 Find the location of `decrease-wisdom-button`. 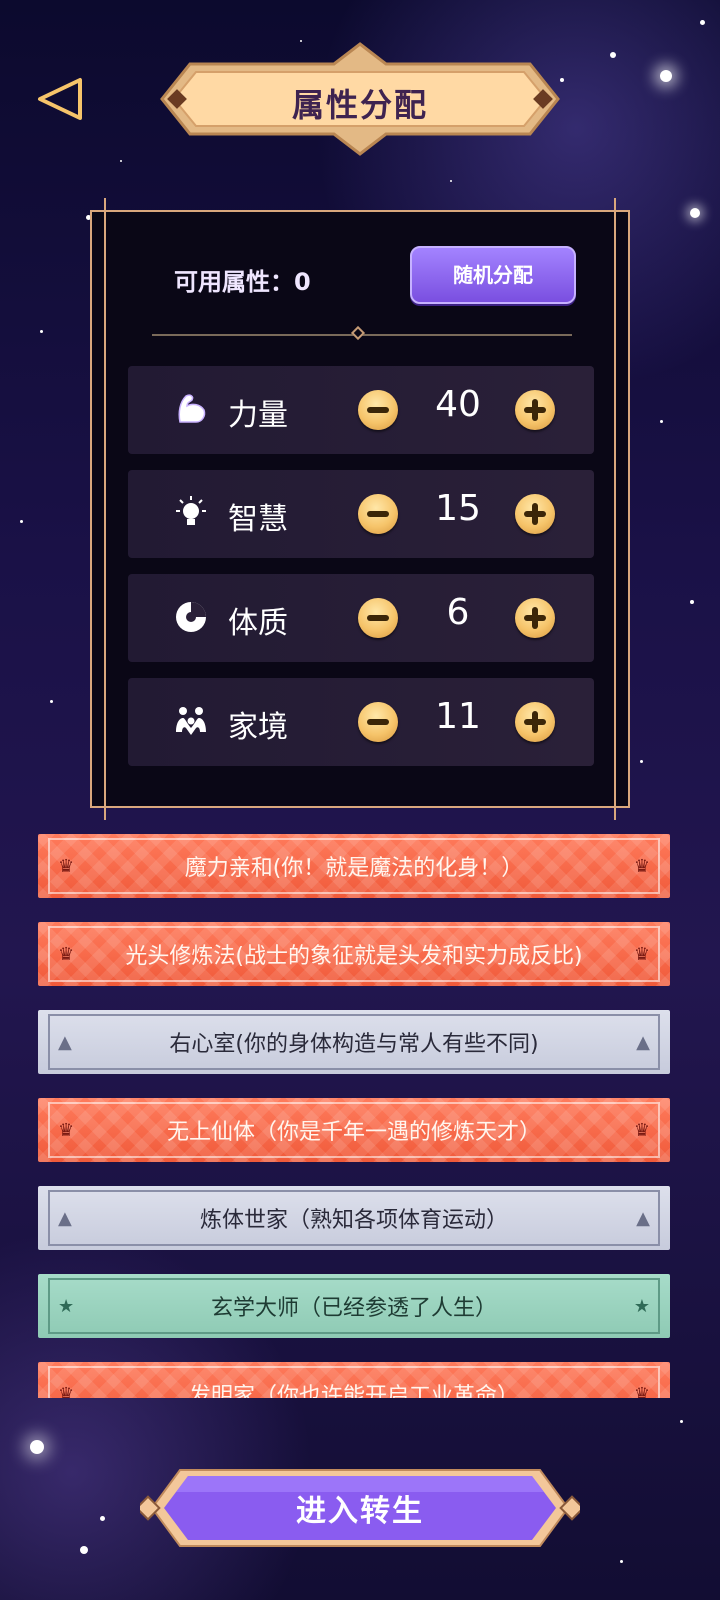

decrease-wisdom-button is located at coordinates (378, 514).